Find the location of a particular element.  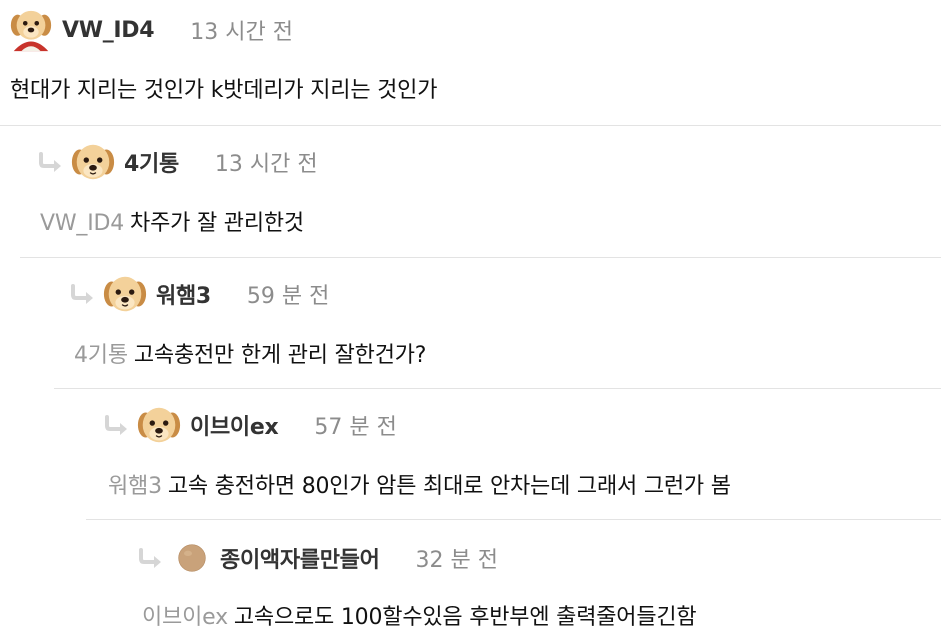

egg-avatar-icon is located at coordinates (192, 558).